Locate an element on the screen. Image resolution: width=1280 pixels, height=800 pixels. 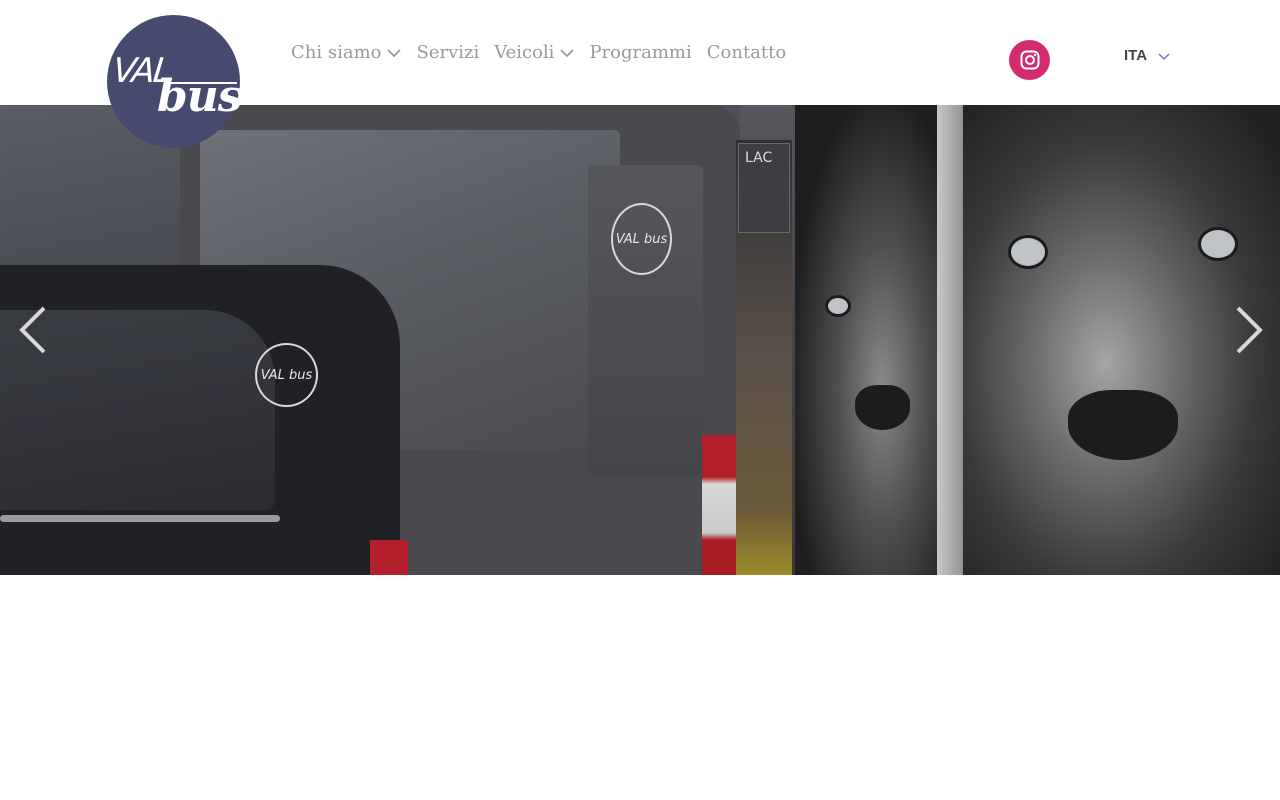
nav-item-contatto: Contatto is located at coordinates (746, 52).